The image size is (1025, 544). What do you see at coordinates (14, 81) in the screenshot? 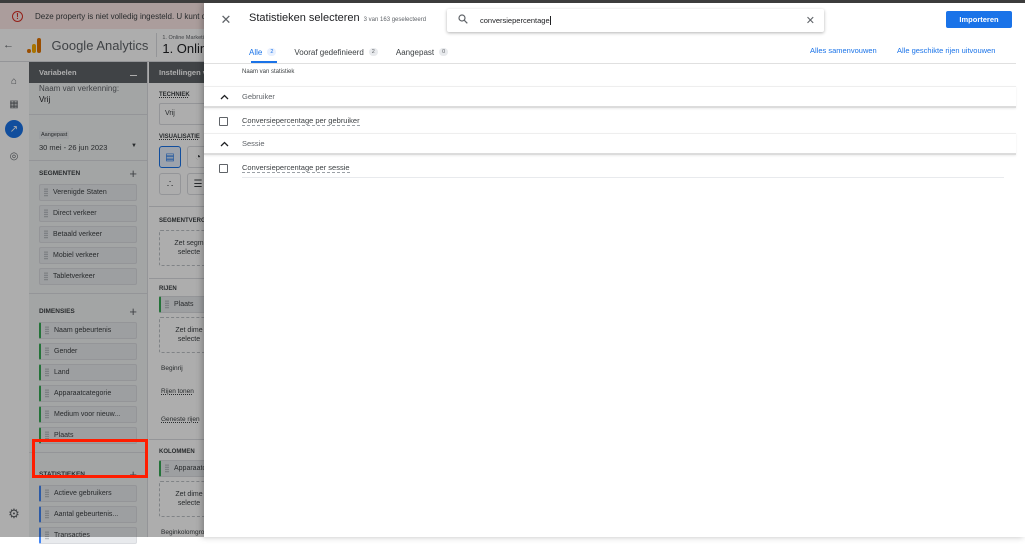
I see `home-icon: ⌂` at bounding box center [14, 81].